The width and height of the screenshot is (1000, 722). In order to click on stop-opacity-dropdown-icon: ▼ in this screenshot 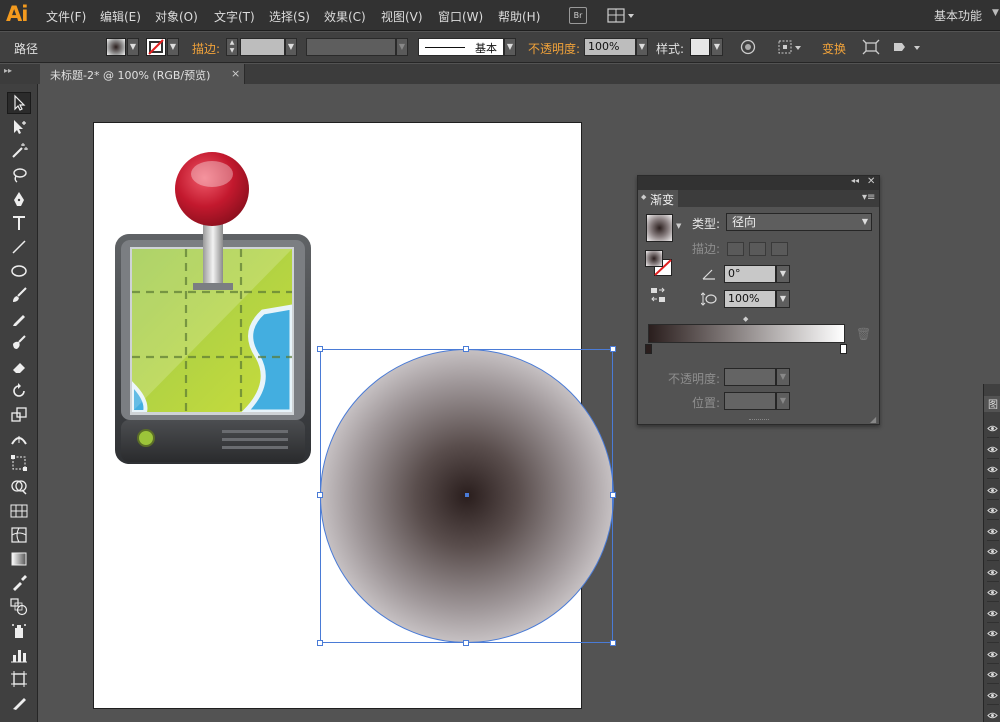, I will do `click(783, 377)`.